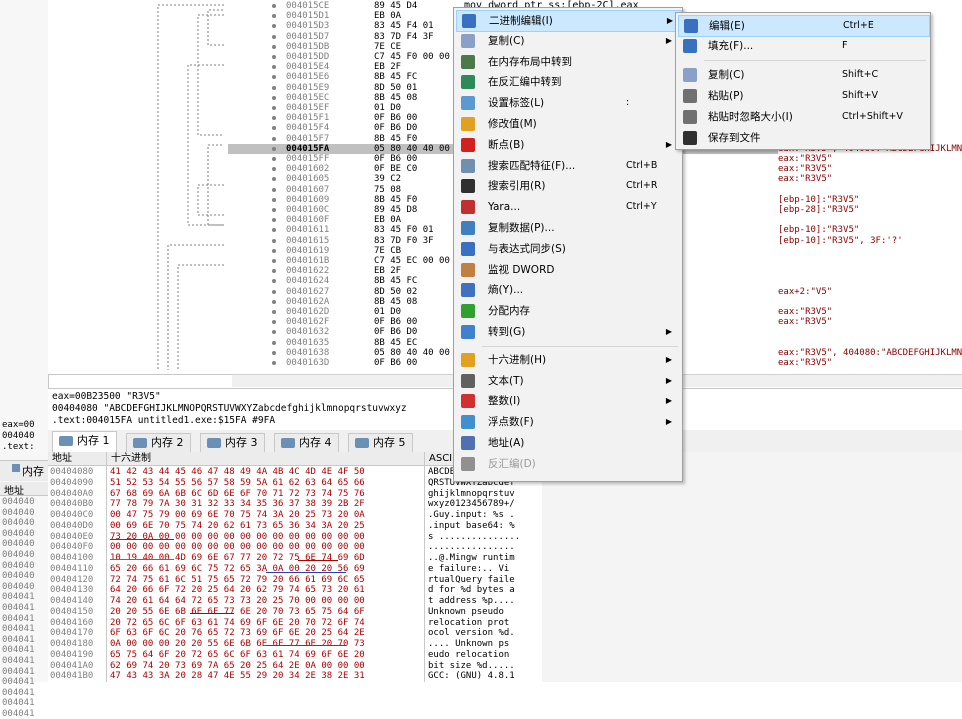 This screenshot has width=962, height=719. I want to click on tab-memory-5: 内存 5, so click(380, 442).